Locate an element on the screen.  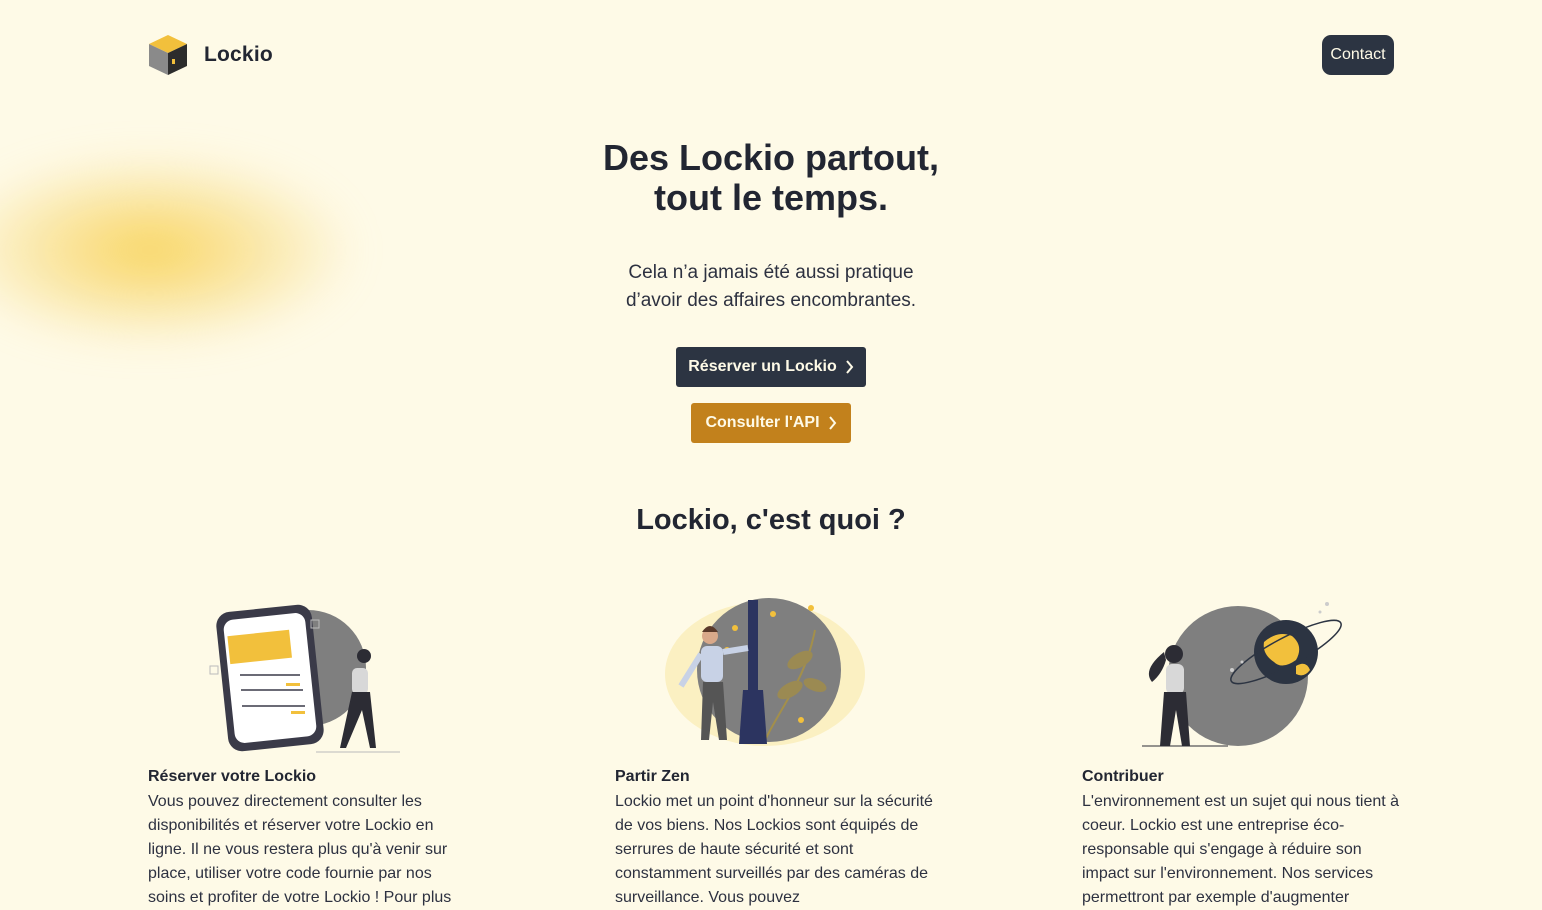
brand-logo: Lockio is located at coordinates (210, 55).